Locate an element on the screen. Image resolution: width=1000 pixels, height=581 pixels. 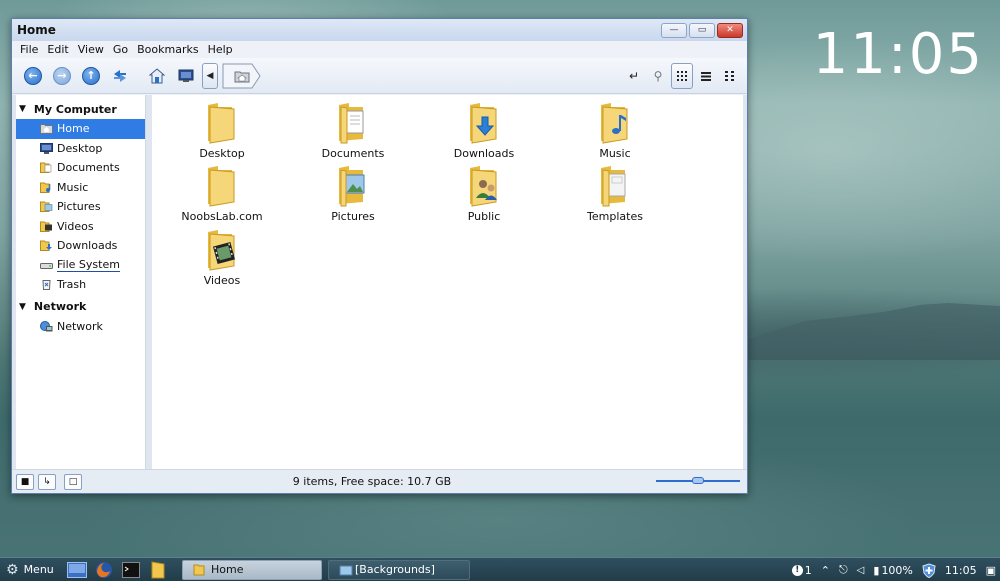
sidebar-item-label: Network is located at coordinates (80, 326).